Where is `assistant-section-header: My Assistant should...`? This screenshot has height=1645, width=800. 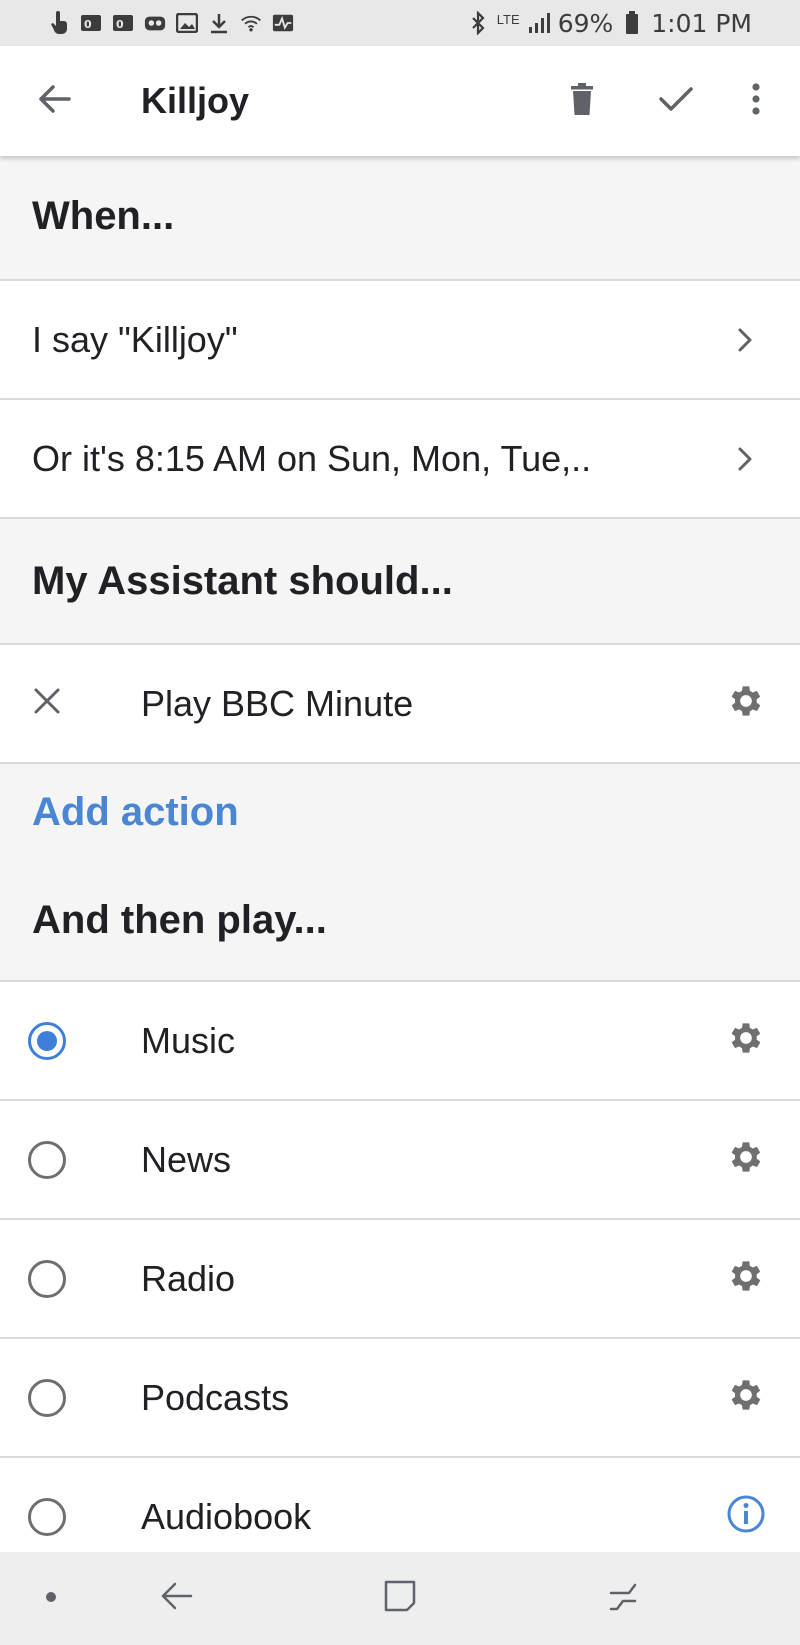
assistant-section-header: My Assistant should... is located at coordinates (400, 582).